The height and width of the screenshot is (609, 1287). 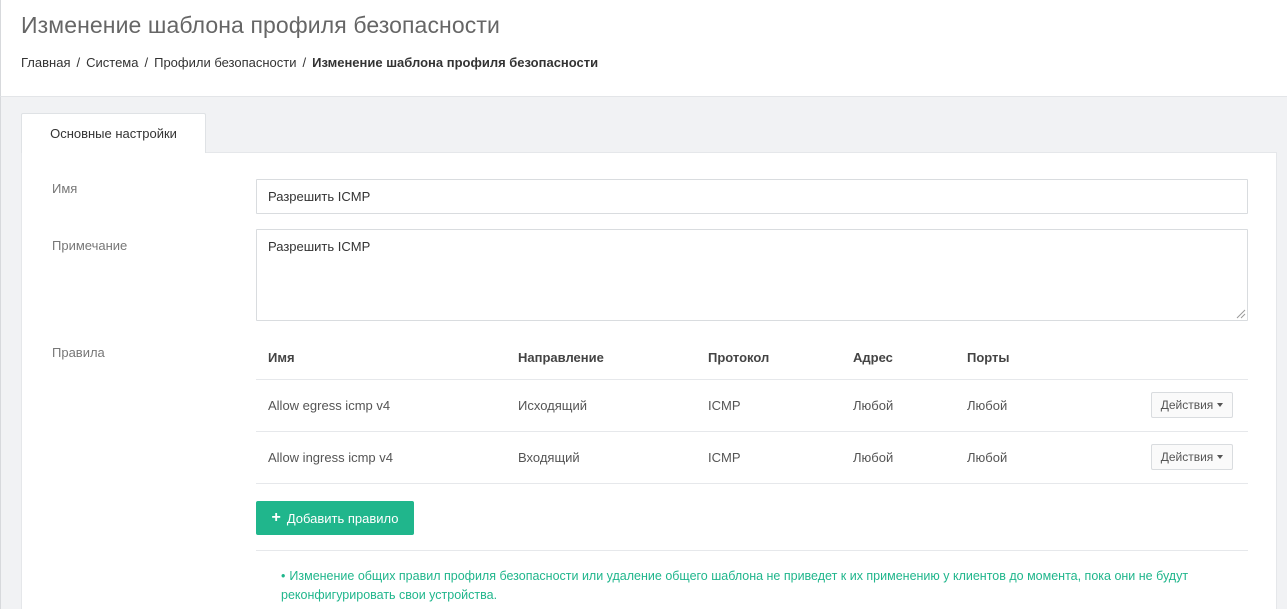 What do you see at coordinates (549, 457) in the screenshot?
I see `rule-direction: Входящий` at bounding box center [549, 457].